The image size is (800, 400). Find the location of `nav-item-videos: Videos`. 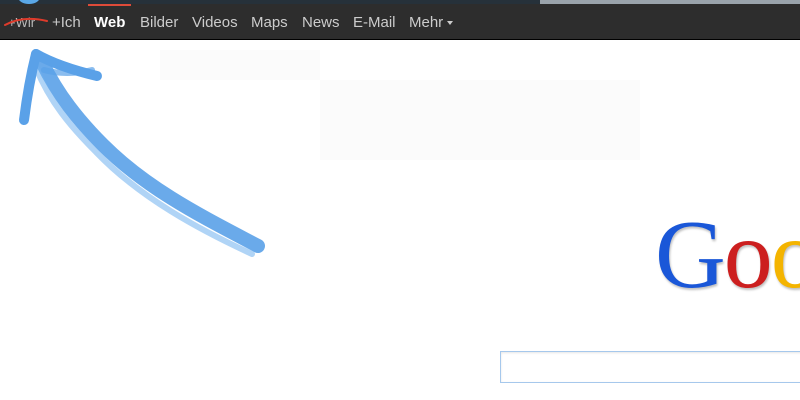

nav-item-videos: Videos is located at coordinates (215, 22).